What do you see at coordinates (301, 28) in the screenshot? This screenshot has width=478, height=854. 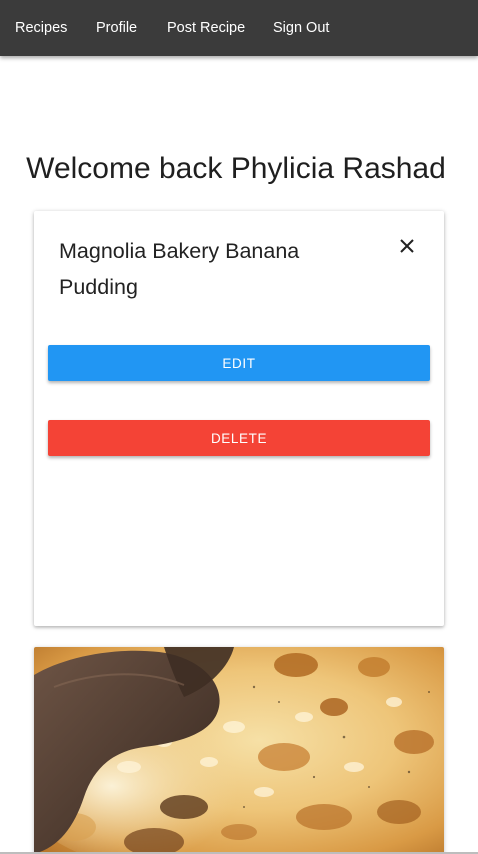 I see `nav-link-sign-out: Sign Out` at bounding box center [301, 28].